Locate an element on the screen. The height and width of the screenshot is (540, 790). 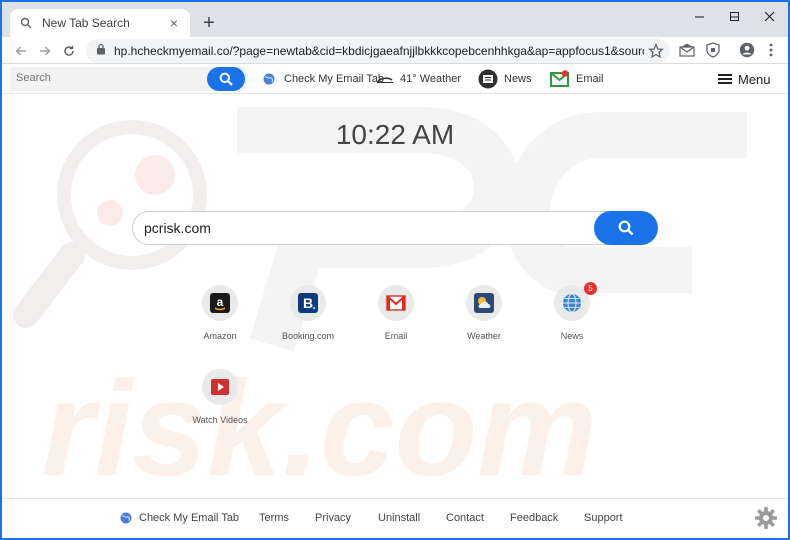
weather-icon is located at coordinates (385, 79).